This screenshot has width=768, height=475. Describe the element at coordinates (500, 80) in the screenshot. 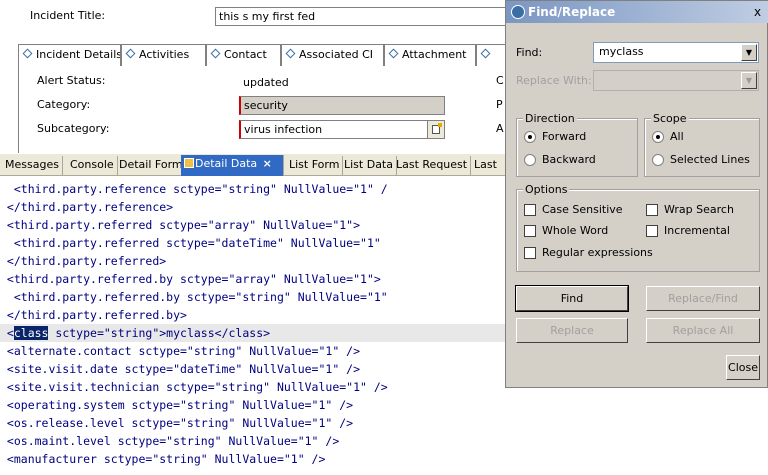

I see `field-label-c: C` at that location.